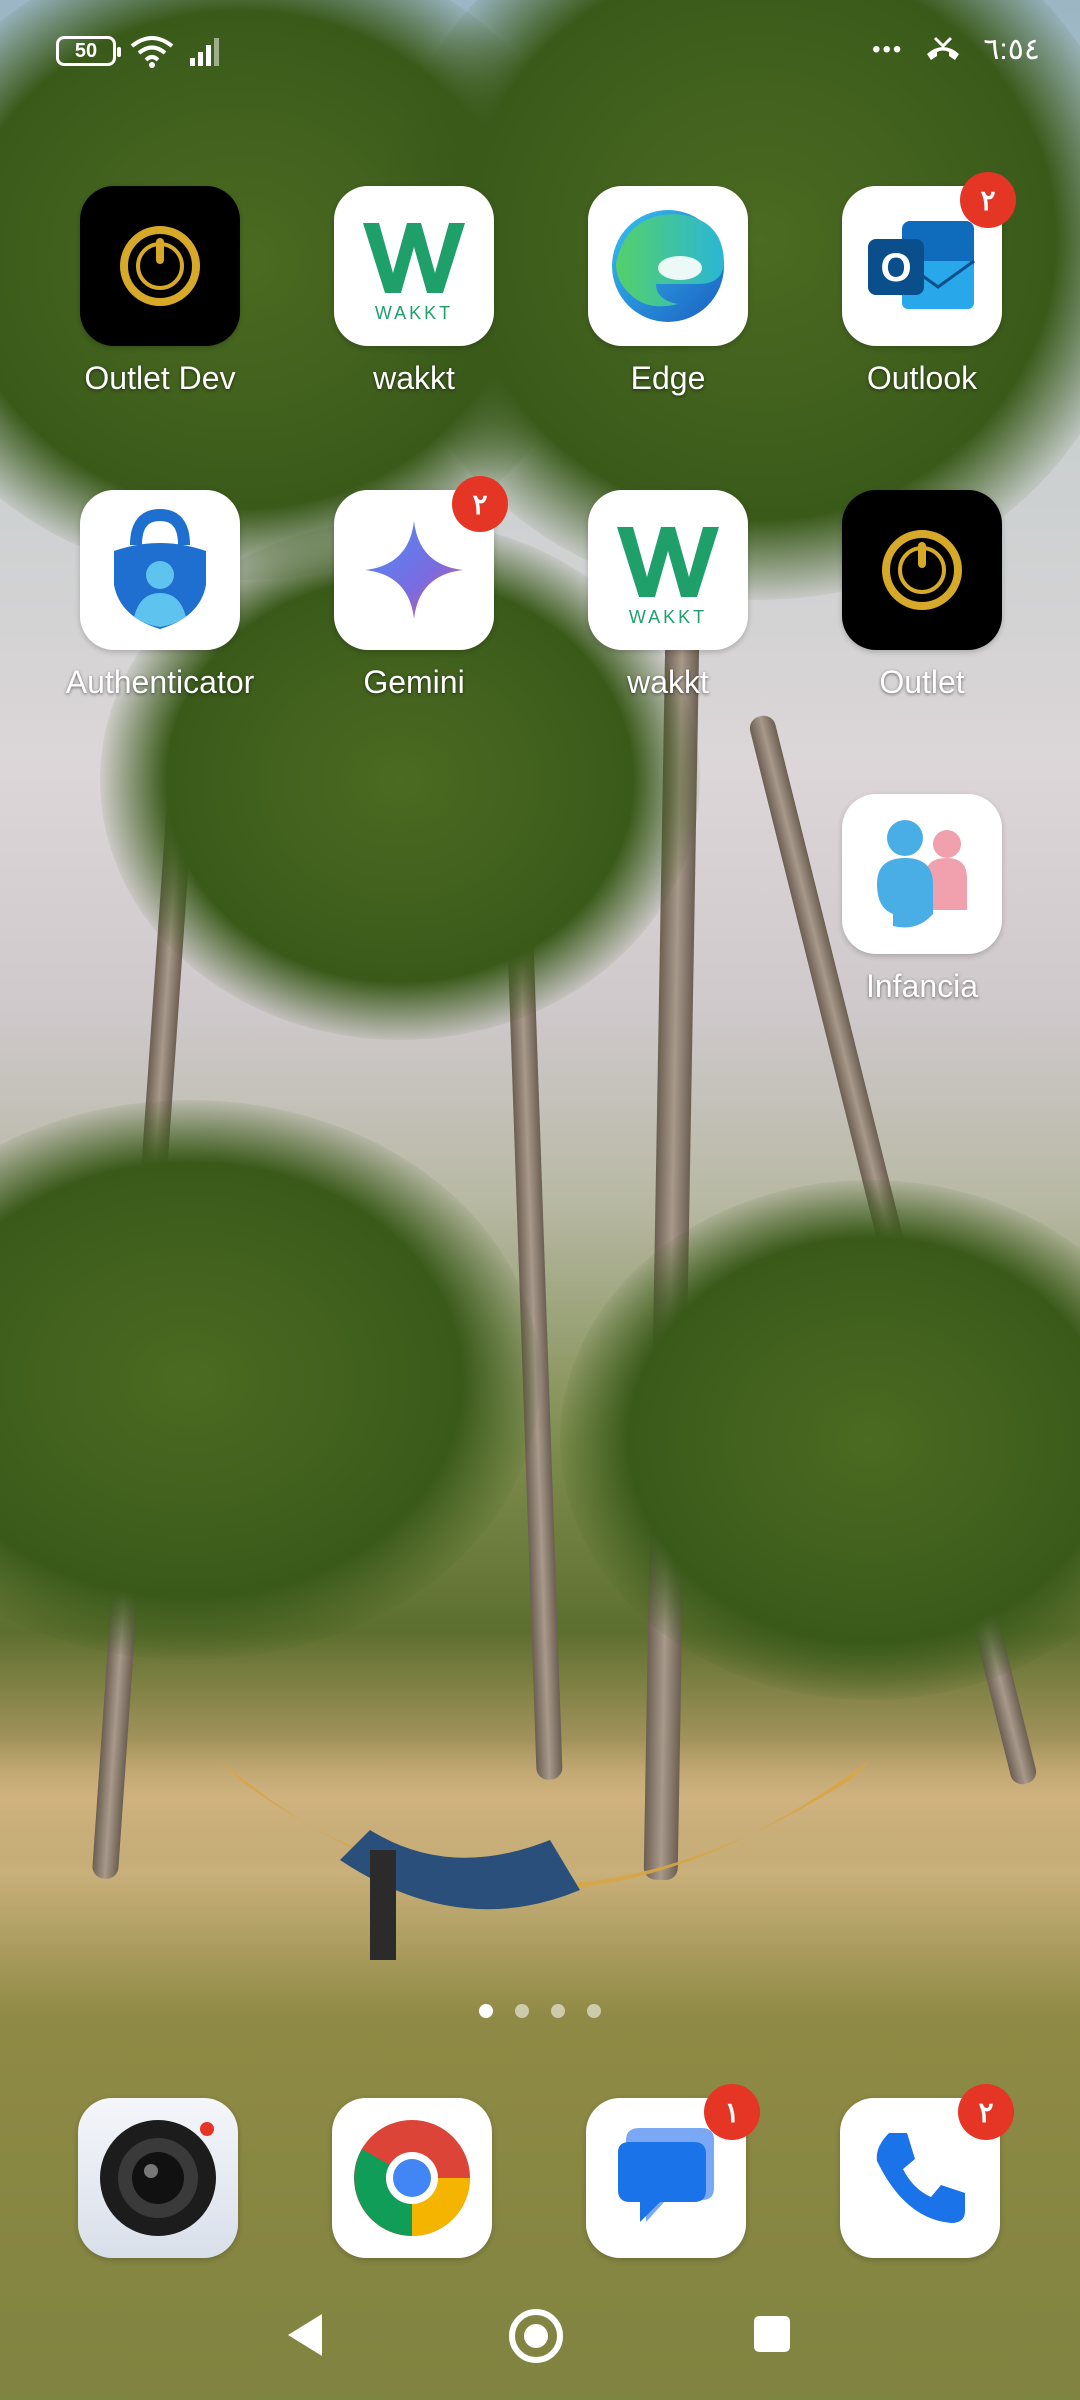 This screenshot has height=2400, width=1080. I want to click on home-button, so click(536, 2336).